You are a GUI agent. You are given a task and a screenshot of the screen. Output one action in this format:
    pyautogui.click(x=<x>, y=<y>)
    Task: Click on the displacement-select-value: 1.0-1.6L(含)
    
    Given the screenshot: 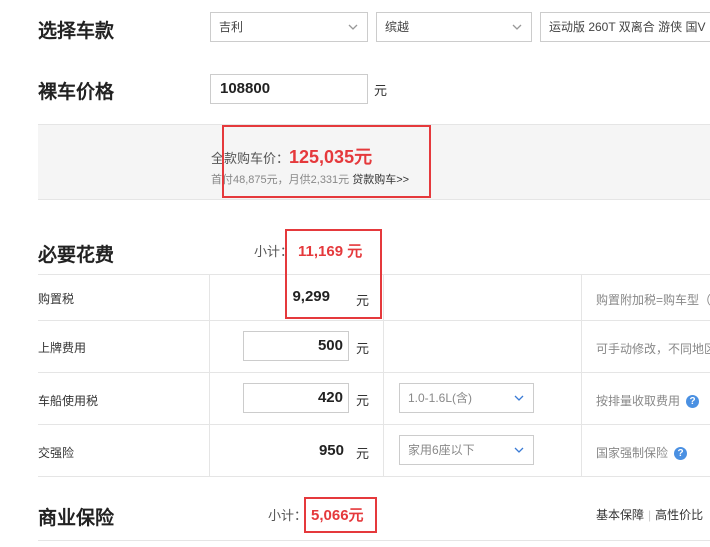 What is the action you would take?
    pyautogui.click(x=440, y=398)
    